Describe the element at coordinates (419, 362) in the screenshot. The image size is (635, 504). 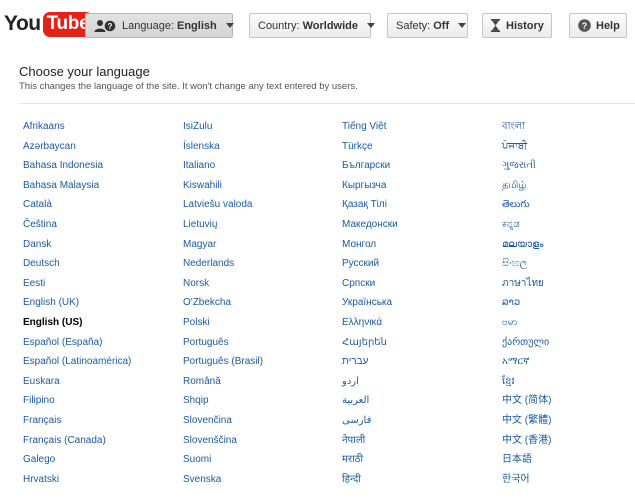
I see `language-option: עברית` at that location.